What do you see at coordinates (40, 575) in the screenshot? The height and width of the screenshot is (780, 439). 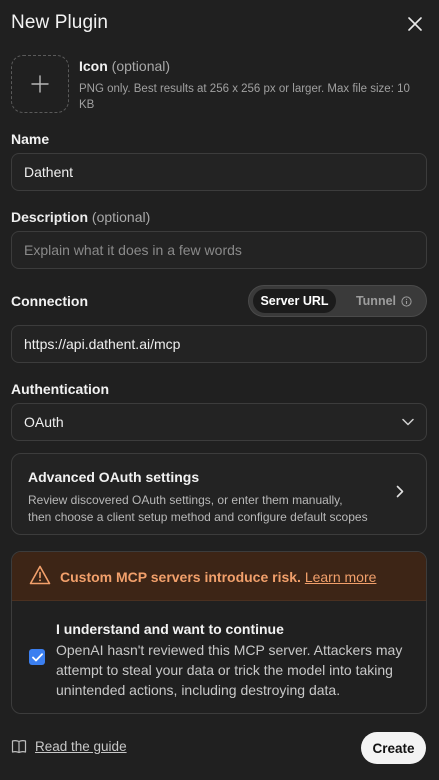 I see `warning-icon` at bounding box center [40, 575].